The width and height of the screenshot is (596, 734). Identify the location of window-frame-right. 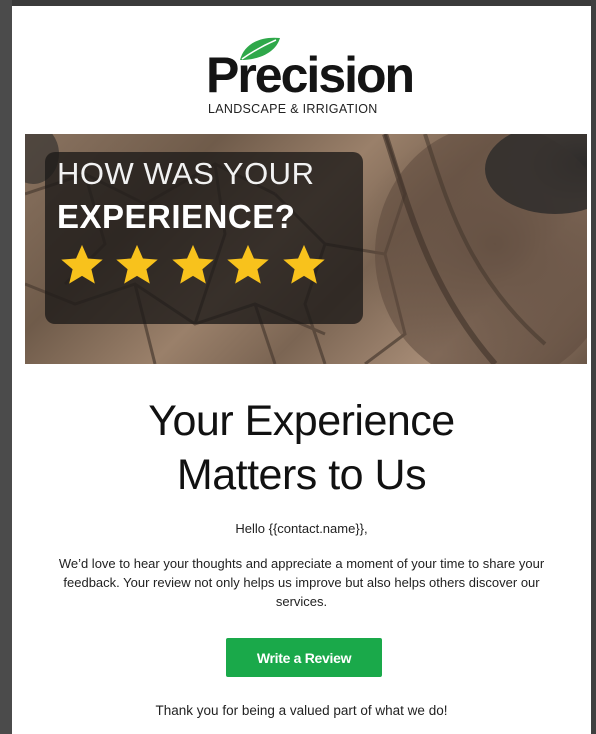
(593, 367).